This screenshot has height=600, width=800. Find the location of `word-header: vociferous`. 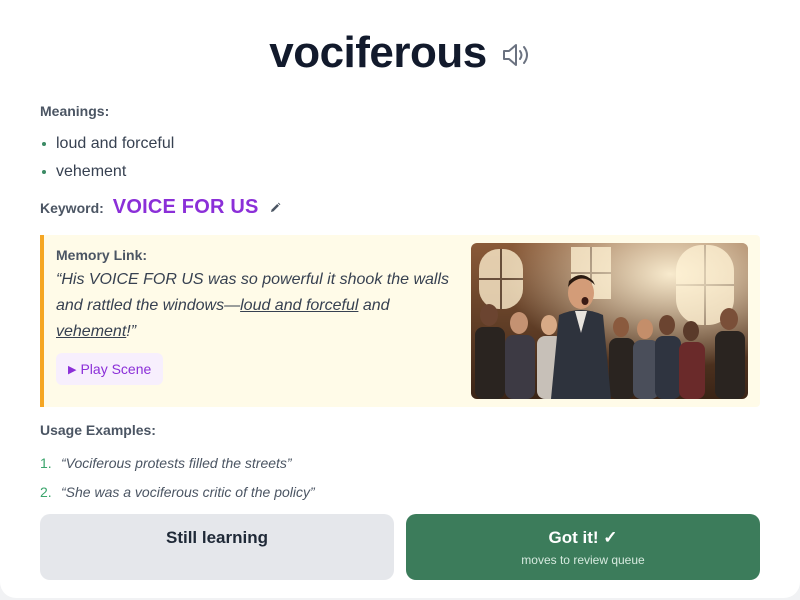

word-header: vociferous is located at coordinates (400, 53).